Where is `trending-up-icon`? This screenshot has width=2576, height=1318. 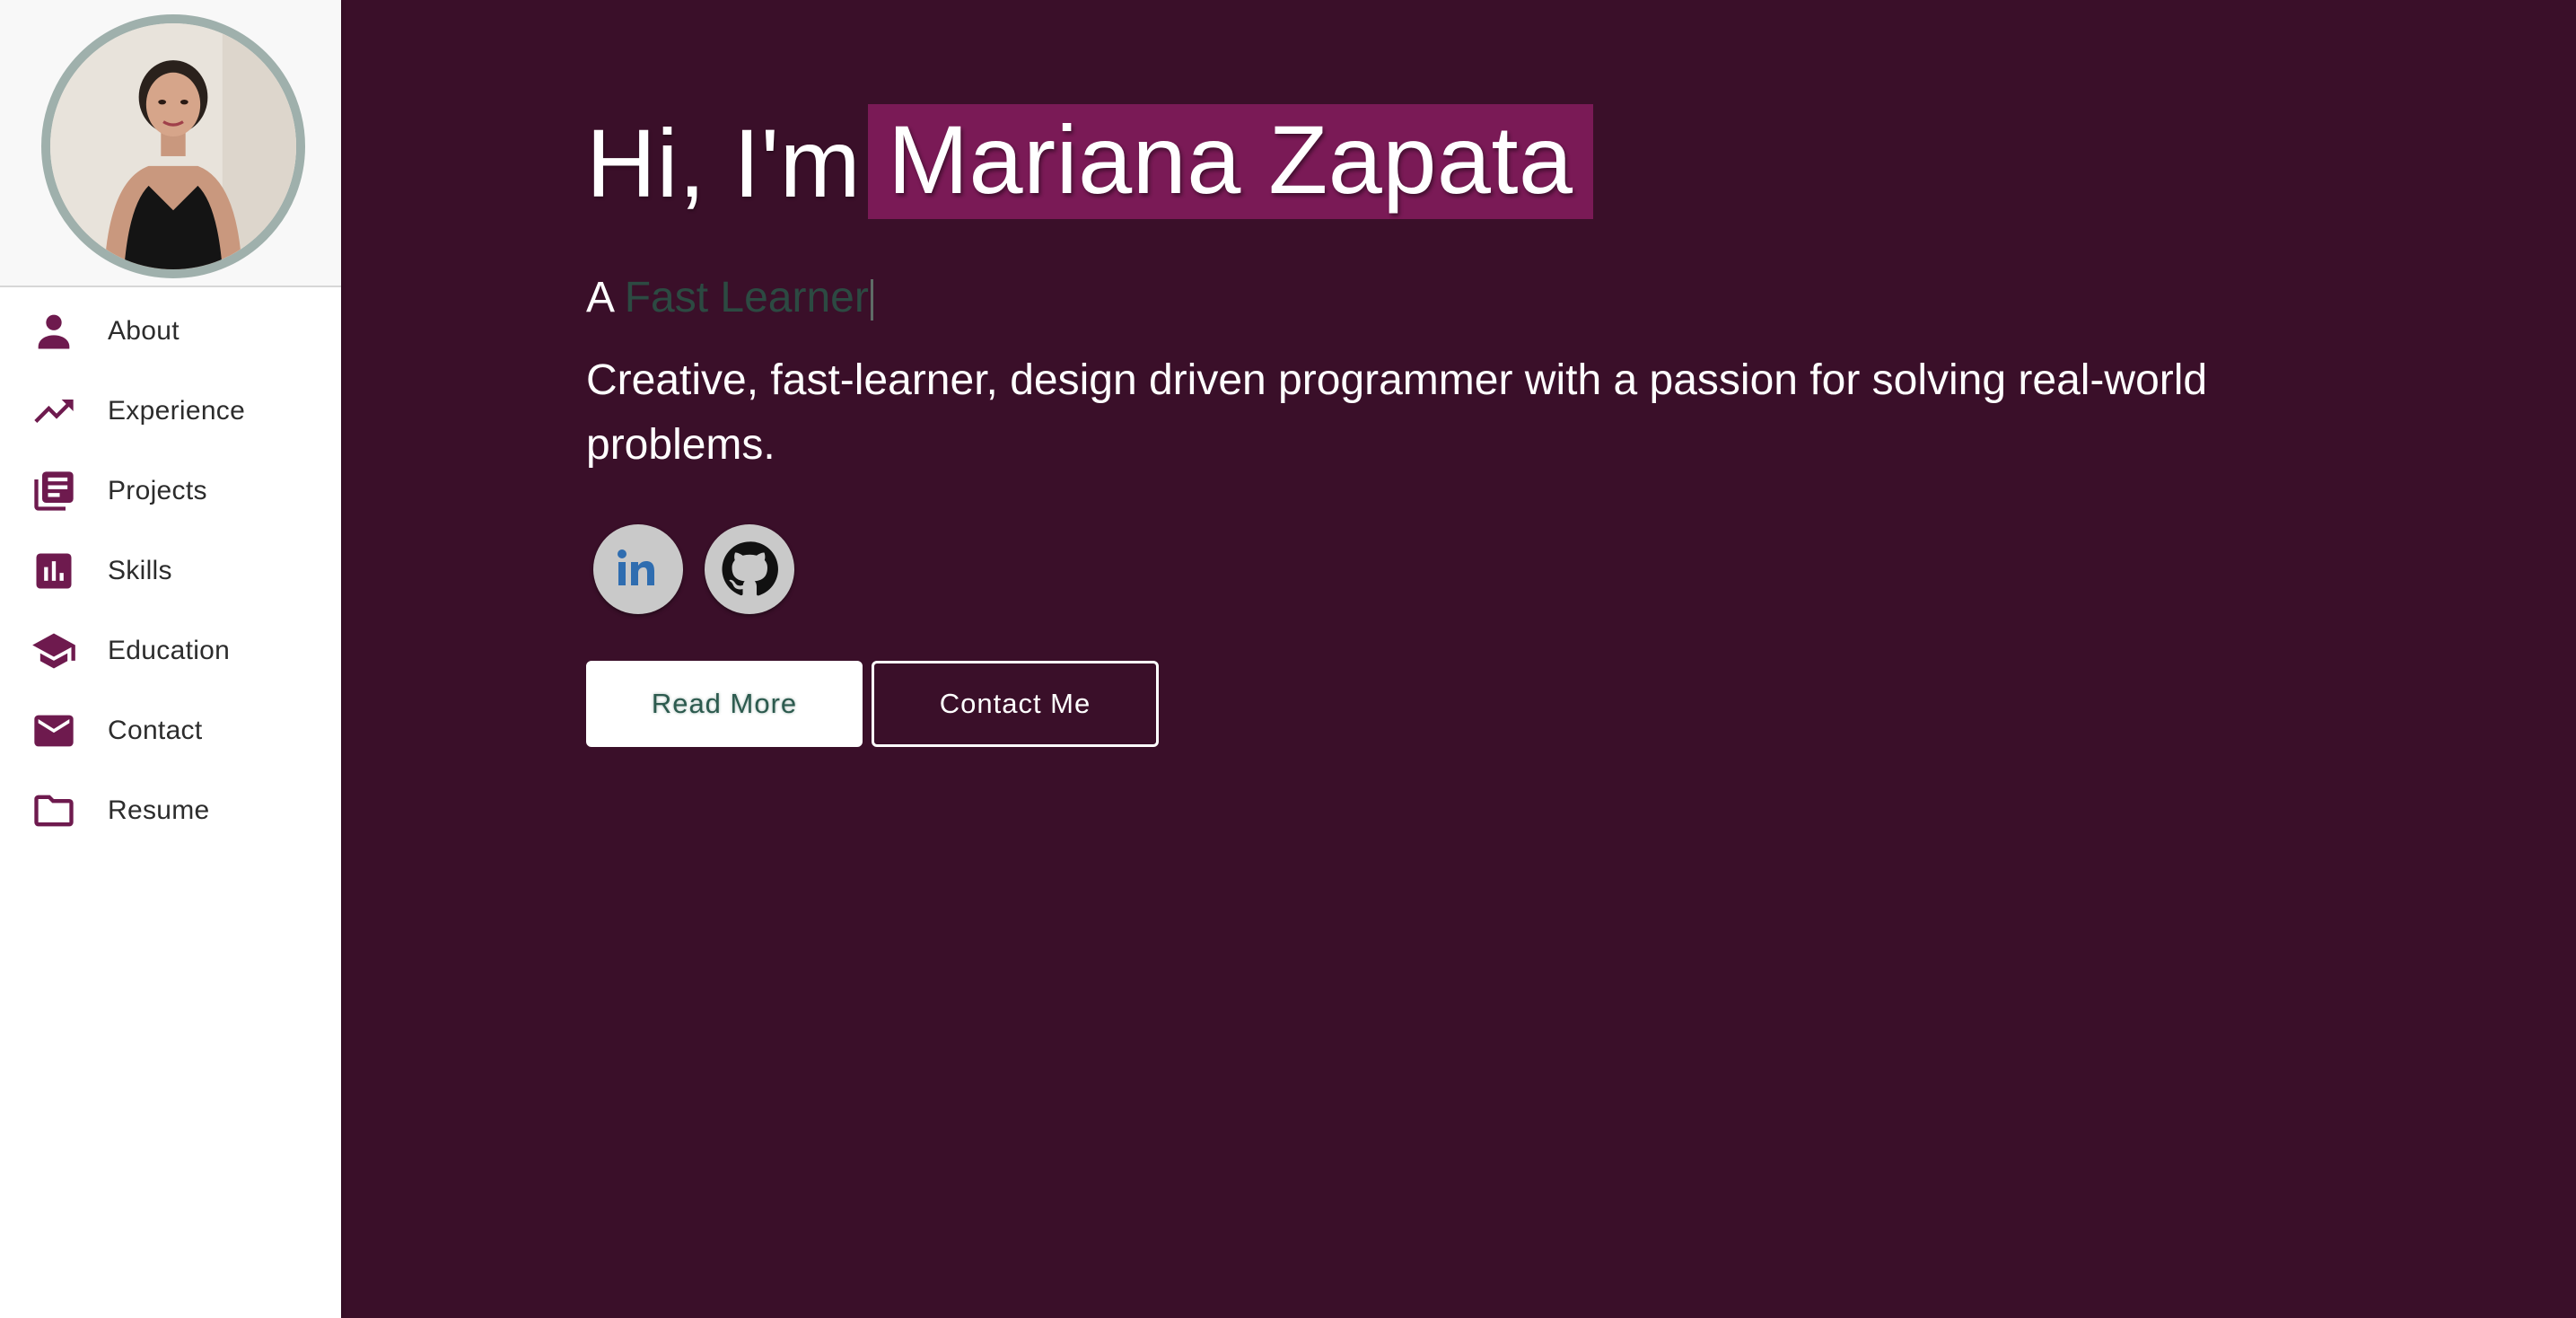
trending-up-icon is located at coordinates (54, 411).